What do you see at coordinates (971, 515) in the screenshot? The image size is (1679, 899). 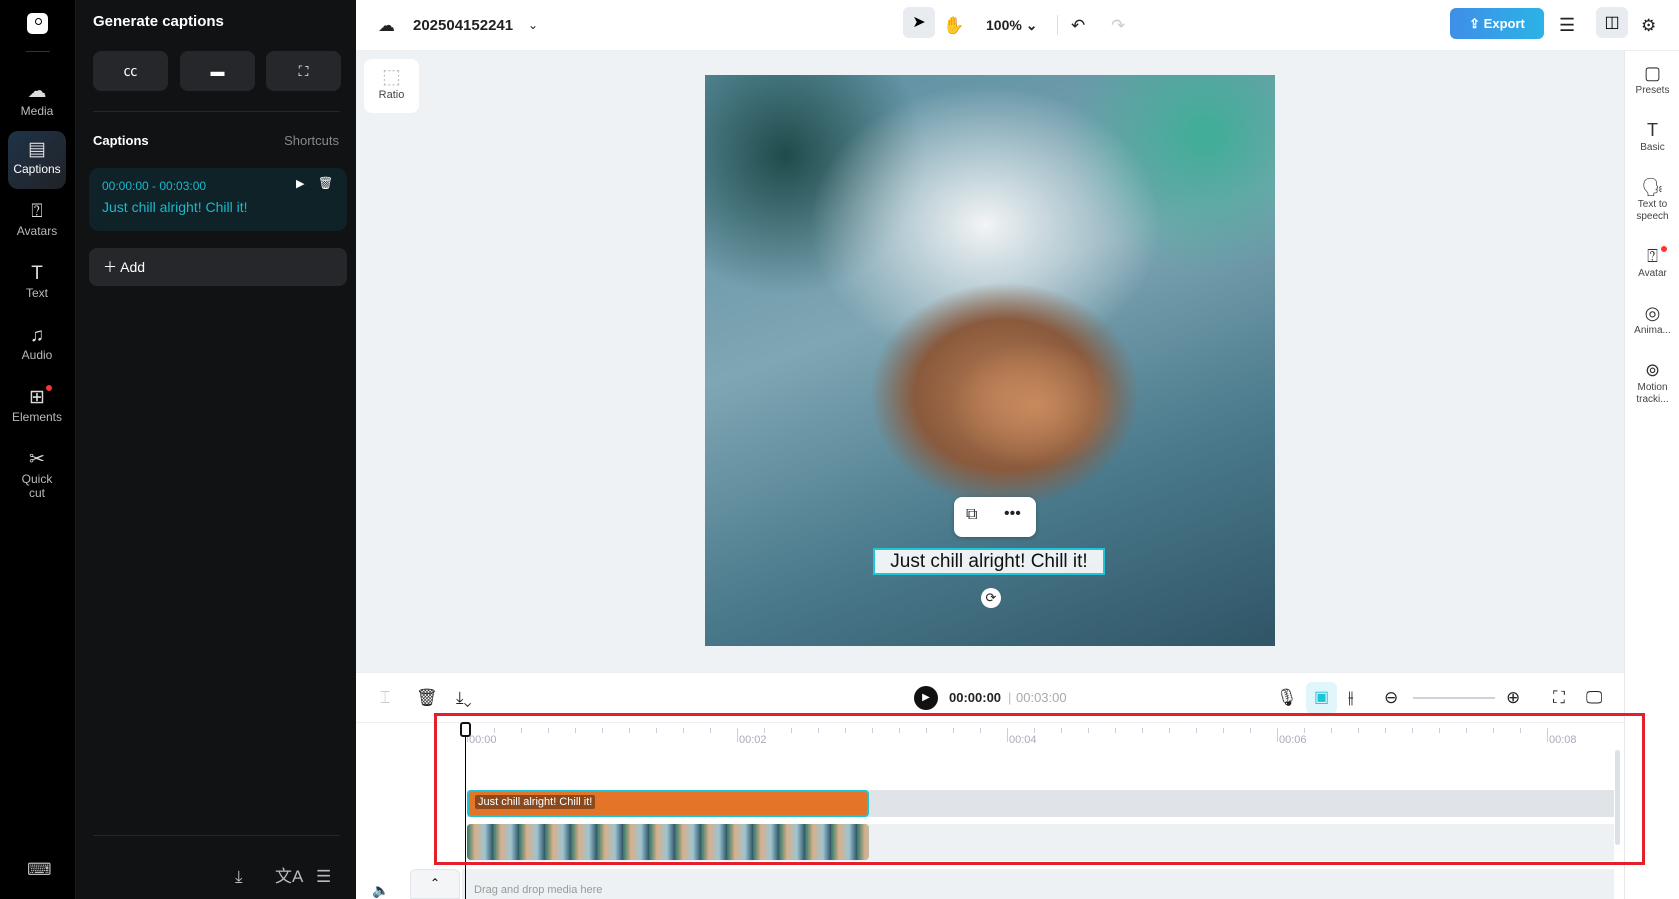 I see `duplicate-icon: ⧉` at bounding box center [971, 515].